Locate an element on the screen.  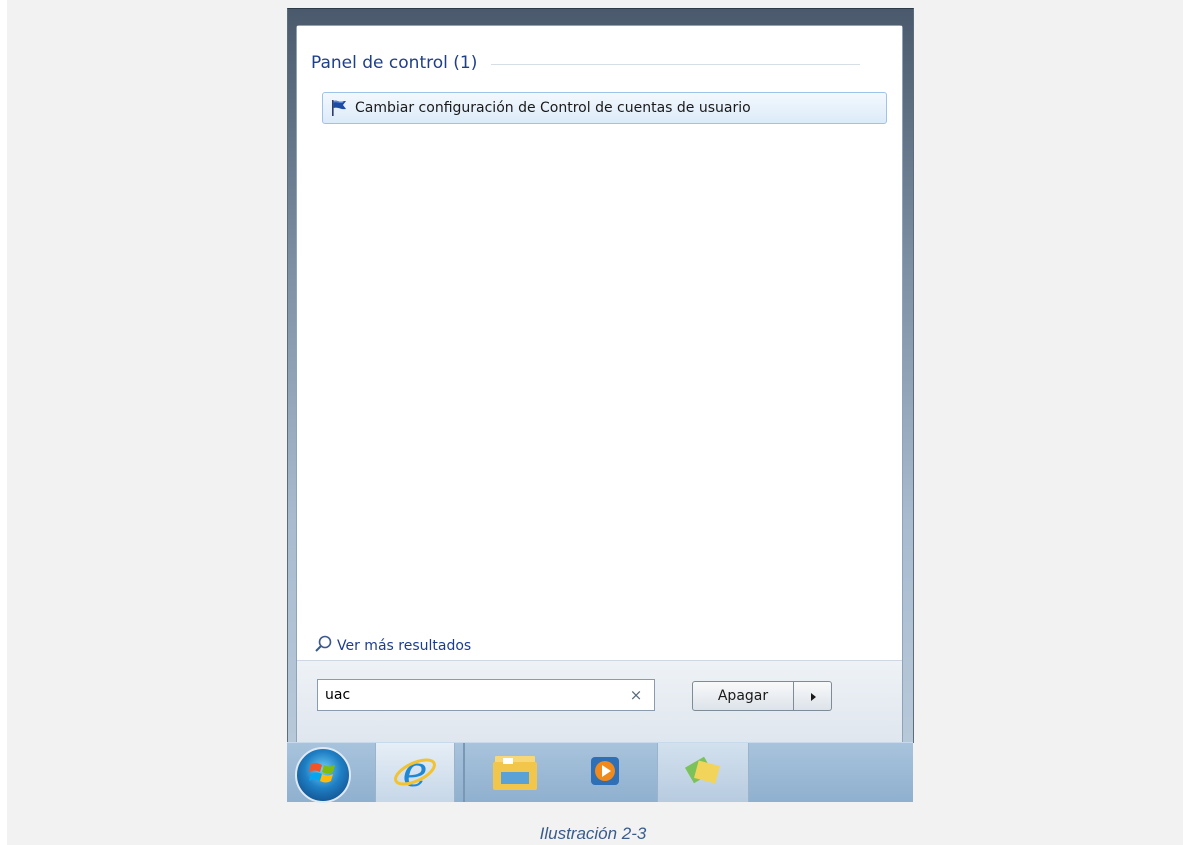
group-divider is located at coordinates (675, 64).